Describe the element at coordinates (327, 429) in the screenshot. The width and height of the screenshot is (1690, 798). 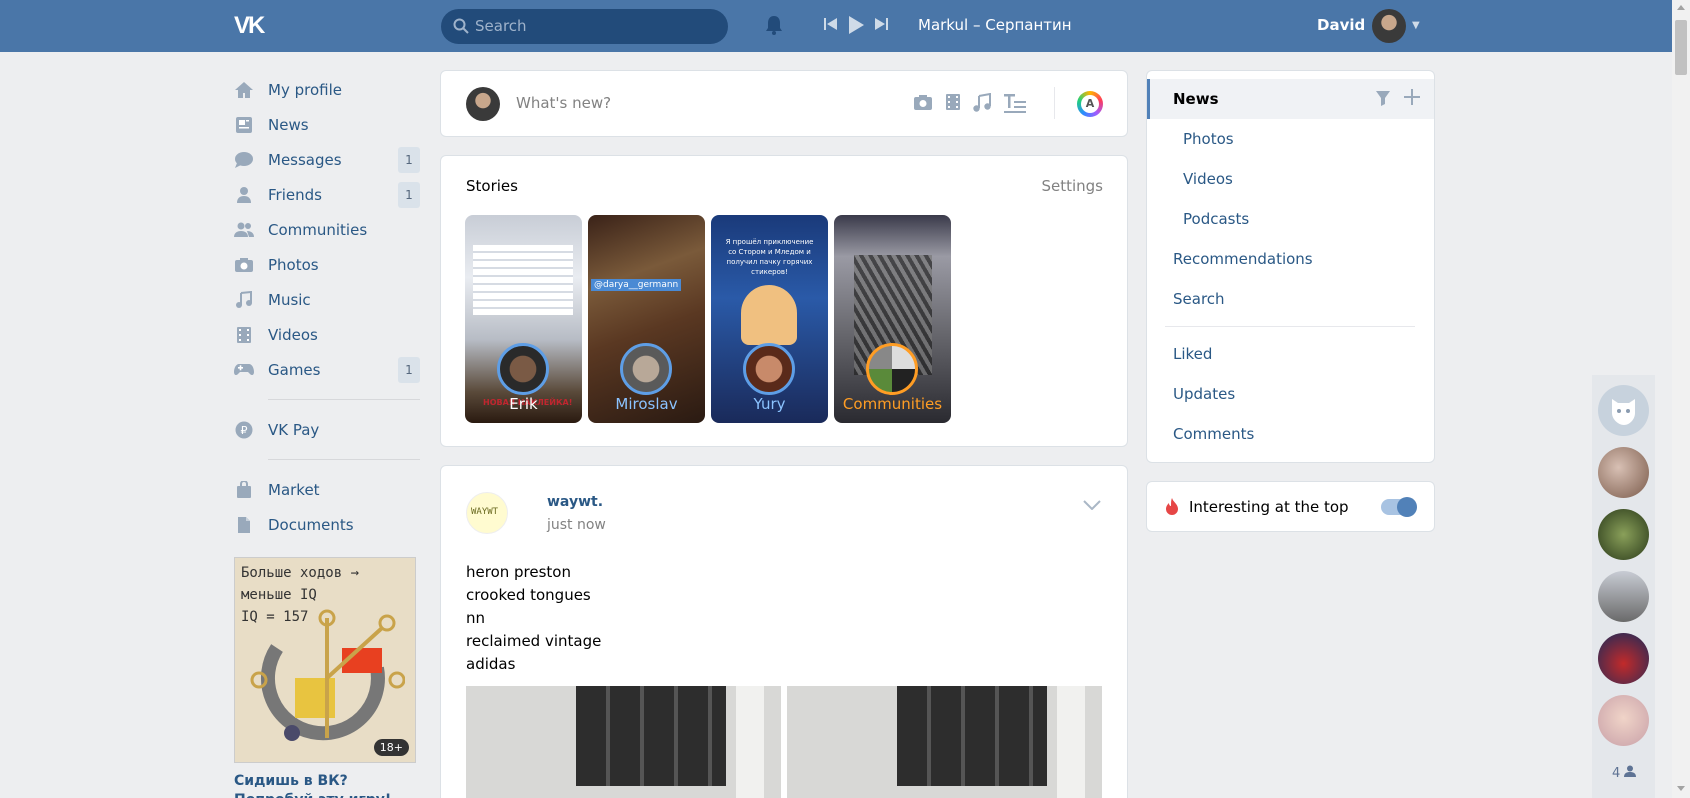
I see `menu-item-vkpay: ₽ VK Pay` at that location.